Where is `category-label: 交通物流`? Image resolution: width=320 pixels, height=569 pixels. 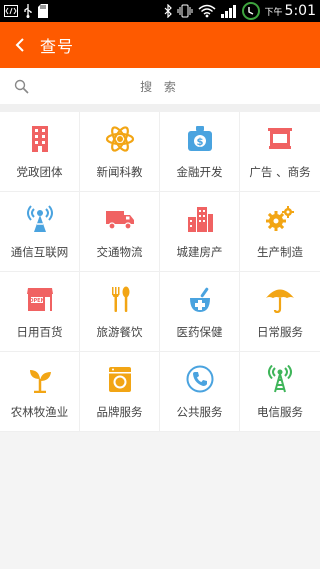
category-label: 交通物流 is located at coordinates (119, 252).